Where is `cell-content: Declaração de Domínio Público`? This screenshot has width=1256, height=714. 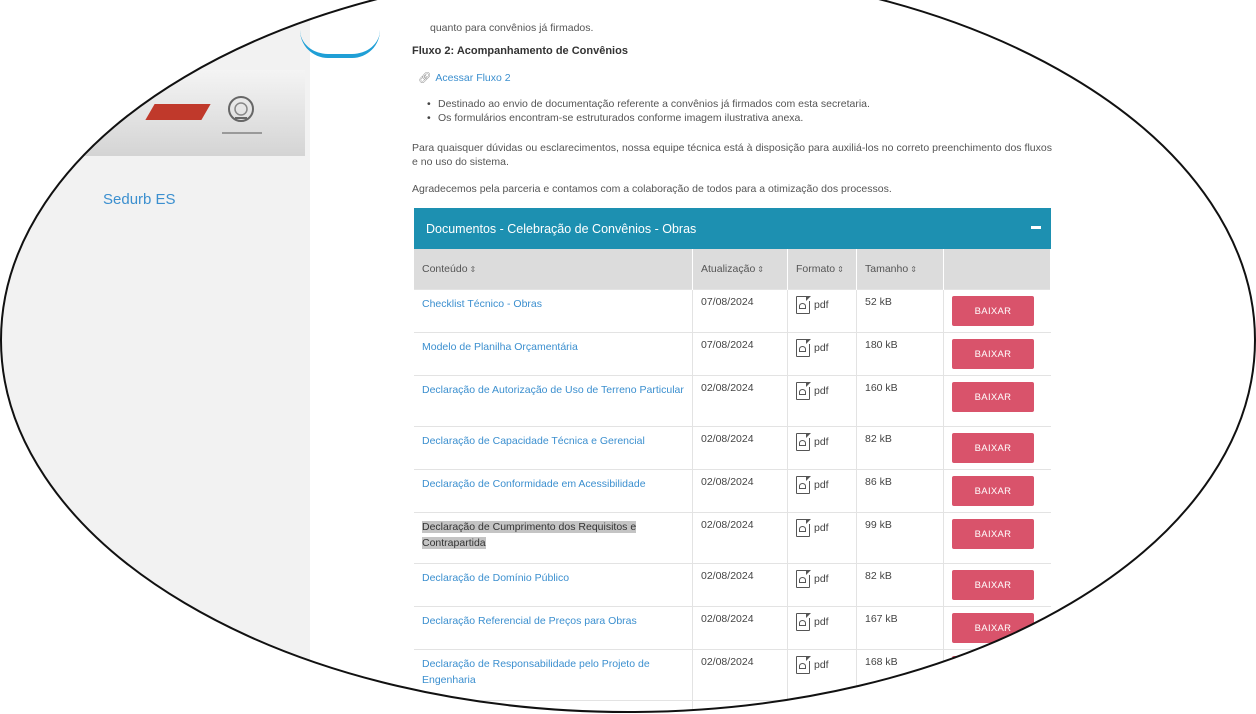
cell-content: Declaração de Domínio Público is located at coordinates (553, 585).